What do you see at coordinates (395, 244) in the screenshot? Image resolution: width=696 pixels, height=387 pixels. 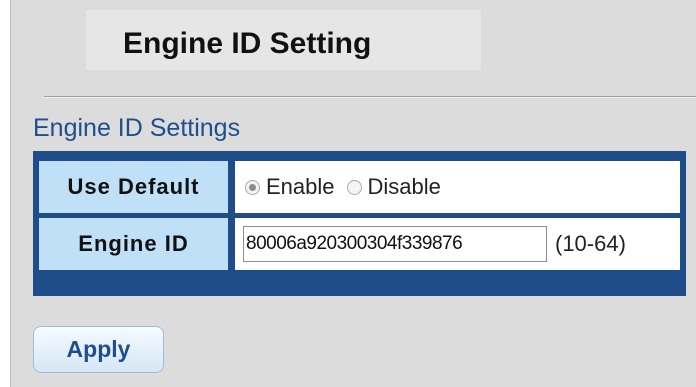 I see `engine-id-input` at bounding box center [395, 244].